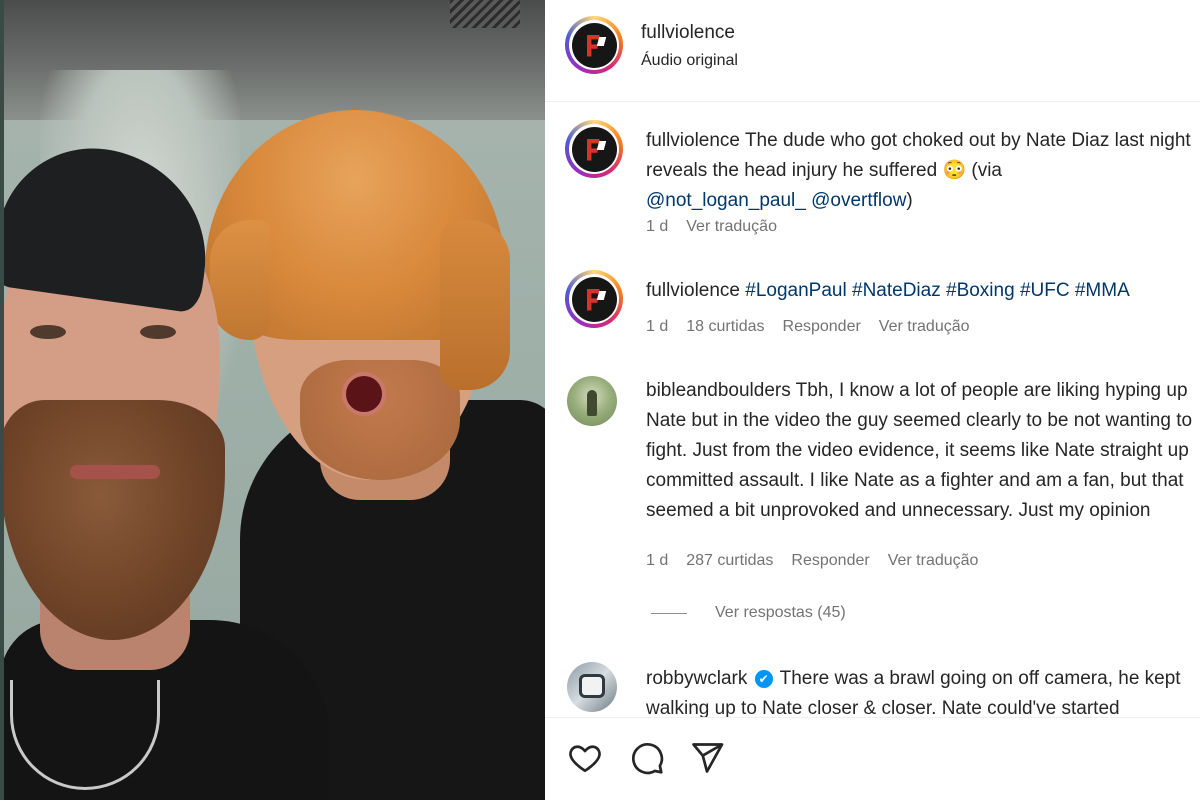  What do you see at coordinates (585, 758) in the screenshot?
I see `heart-icon` at bounding box center [585, 758].